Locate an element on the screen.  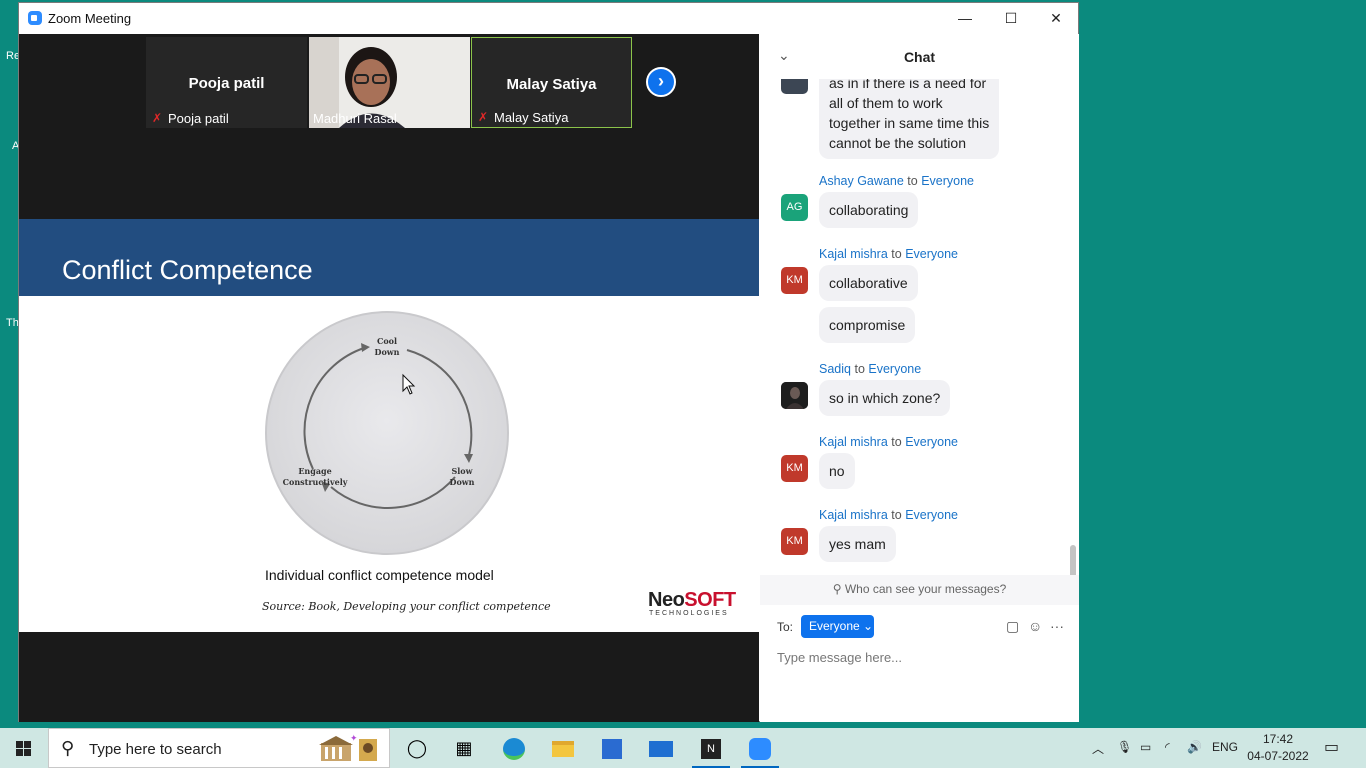
chat-bubble: so in which zone? is located at coordinates (885, 398).